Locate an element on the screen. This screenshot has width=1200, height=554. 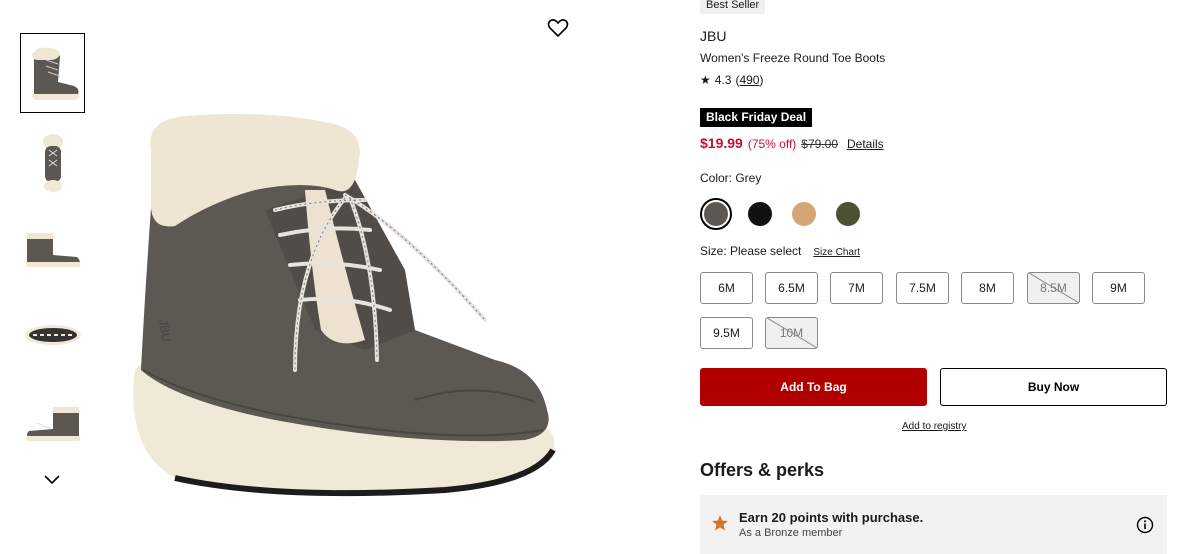
price-row: $19.99 (75% off) $79.00 Details is located at coordinates (792, 143).